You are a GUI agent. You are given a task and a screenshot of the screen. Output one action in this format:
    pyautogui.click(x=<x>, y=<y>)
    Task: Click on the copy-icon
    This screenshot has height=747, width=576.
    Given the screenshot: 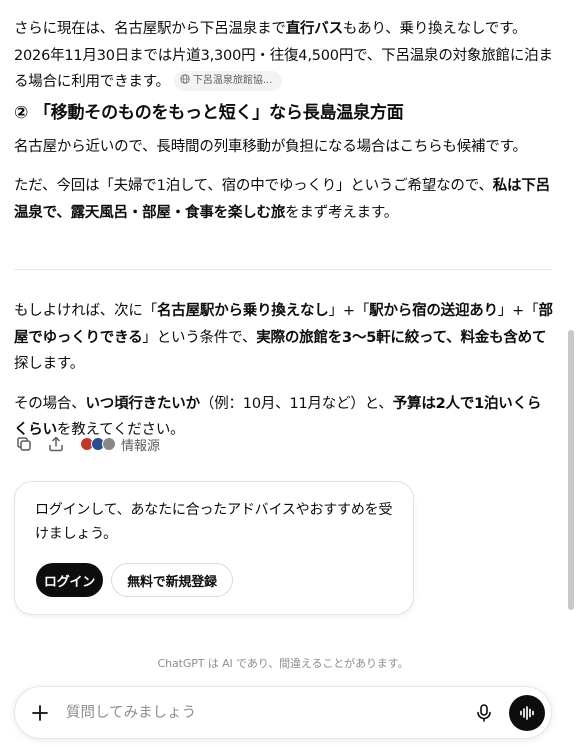 What is the action you would take?
    pyautogui.click(x=24, y=444)
    